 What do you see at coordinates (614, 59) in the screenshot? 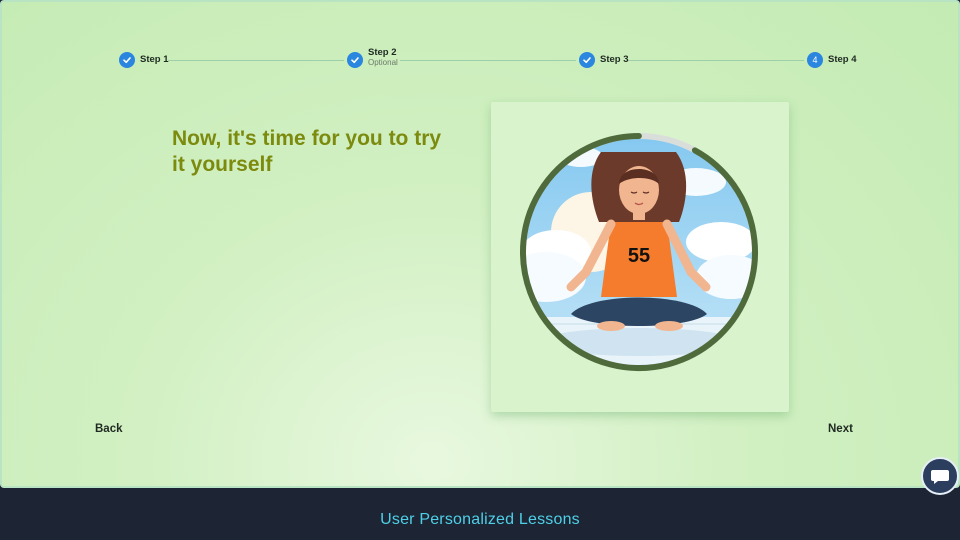
I see `step-label: Step 3` at bounding box center [614, 59].